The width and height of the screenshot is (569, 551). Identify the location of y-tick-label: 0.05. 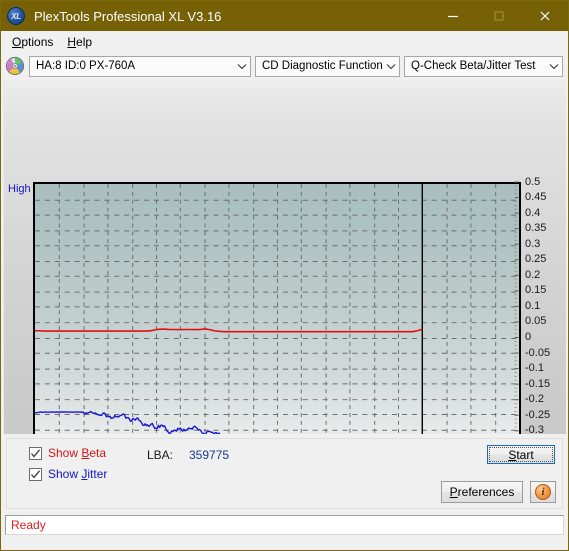
(536, 321).